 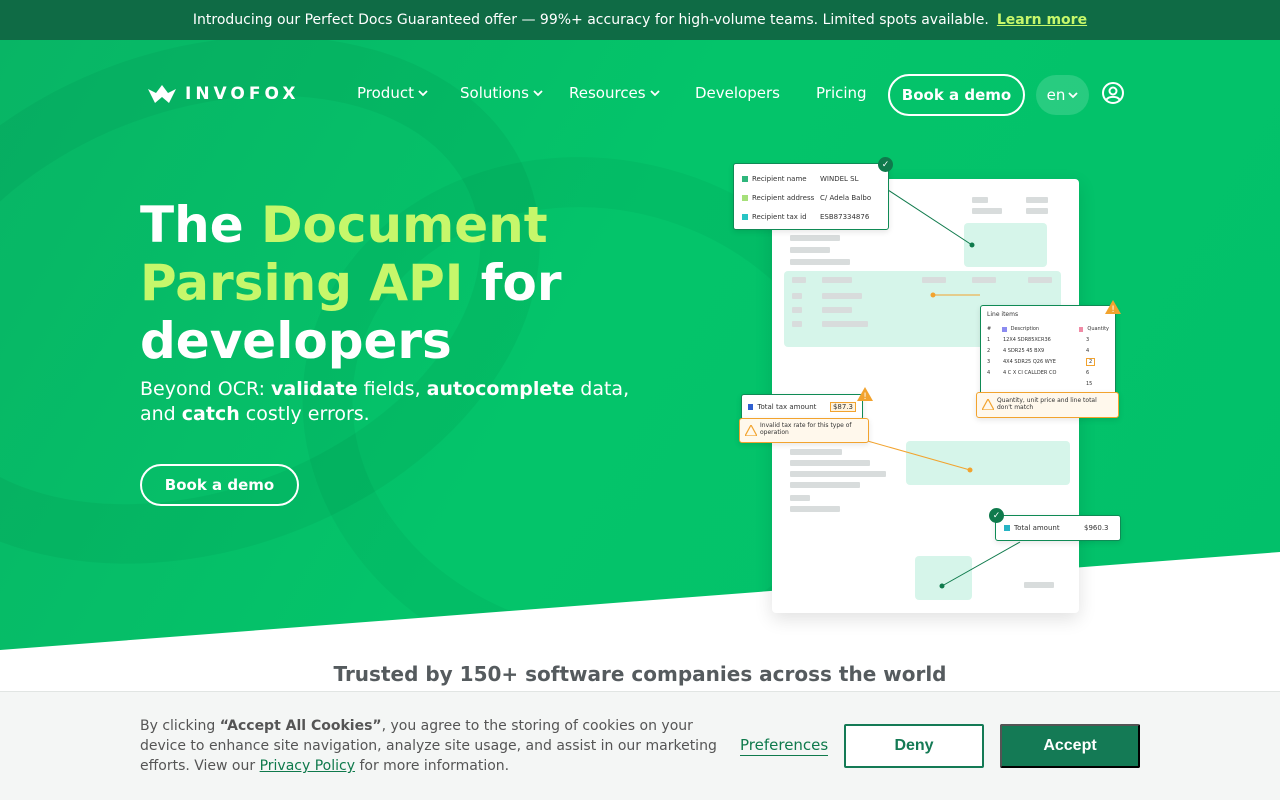 I want to click on brand-logo: INVOFOX, so click(x=223, y=94).